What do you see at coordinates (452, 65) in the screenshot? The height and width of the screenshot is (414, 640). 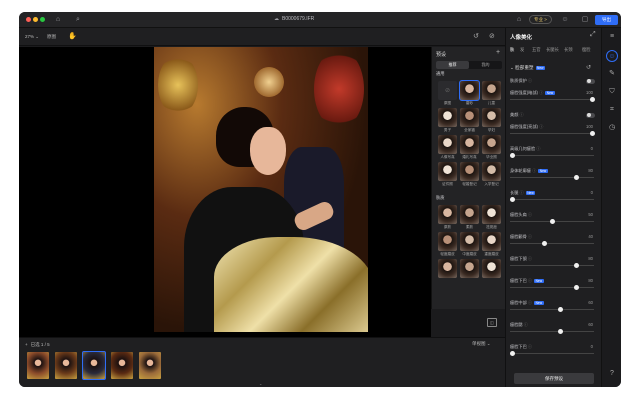 I see `tab-recommended: 推荐` at bounding box center [452, 65].